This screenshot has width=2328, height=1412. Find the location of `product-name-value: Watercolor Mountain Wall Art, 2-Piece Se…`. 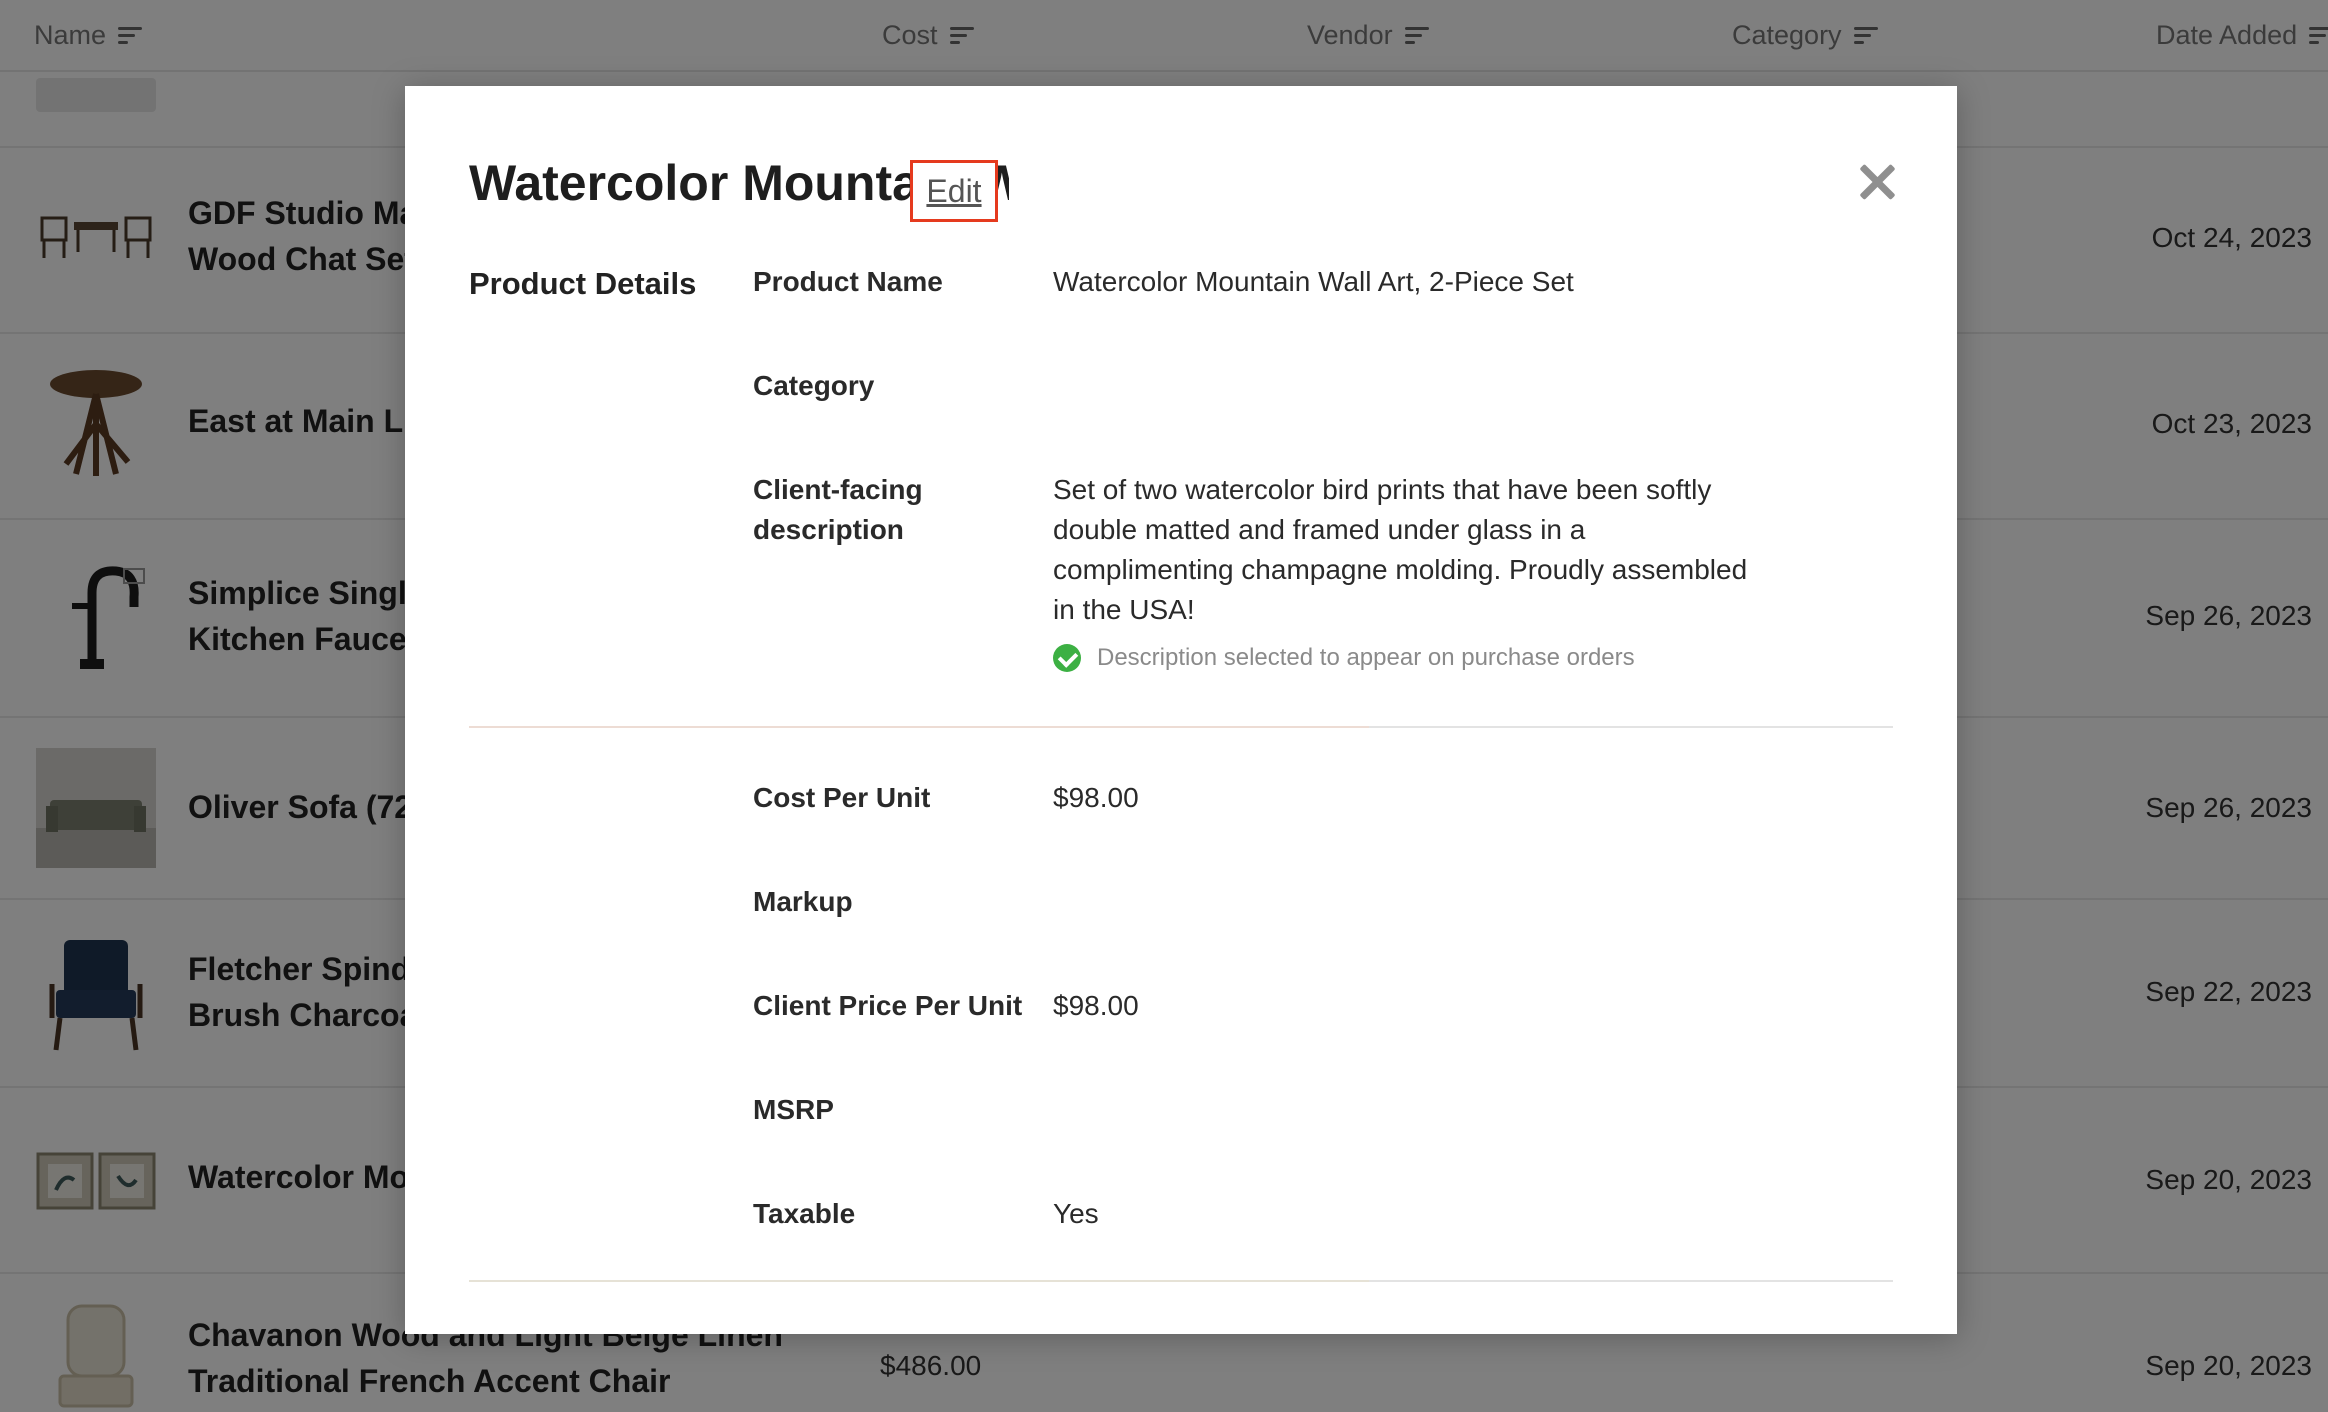

product-name-value: Watercolor Mountain Wall Art, 2-Piece Se… is located at coordinates (1313, 281).